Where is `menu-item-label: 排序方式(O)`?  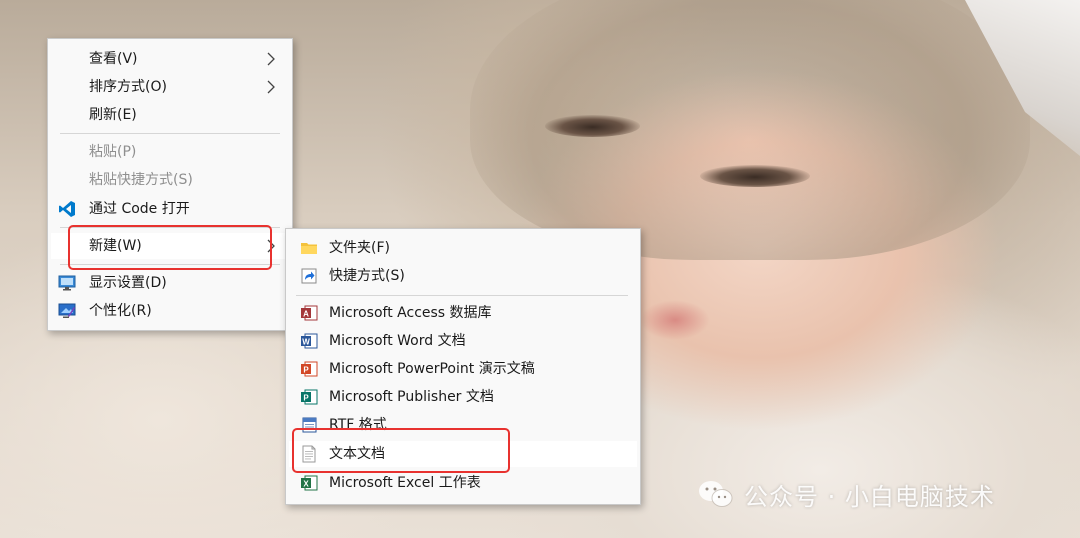
menu-item-label: 排序方式(O) is located at coordinates (128, 87).